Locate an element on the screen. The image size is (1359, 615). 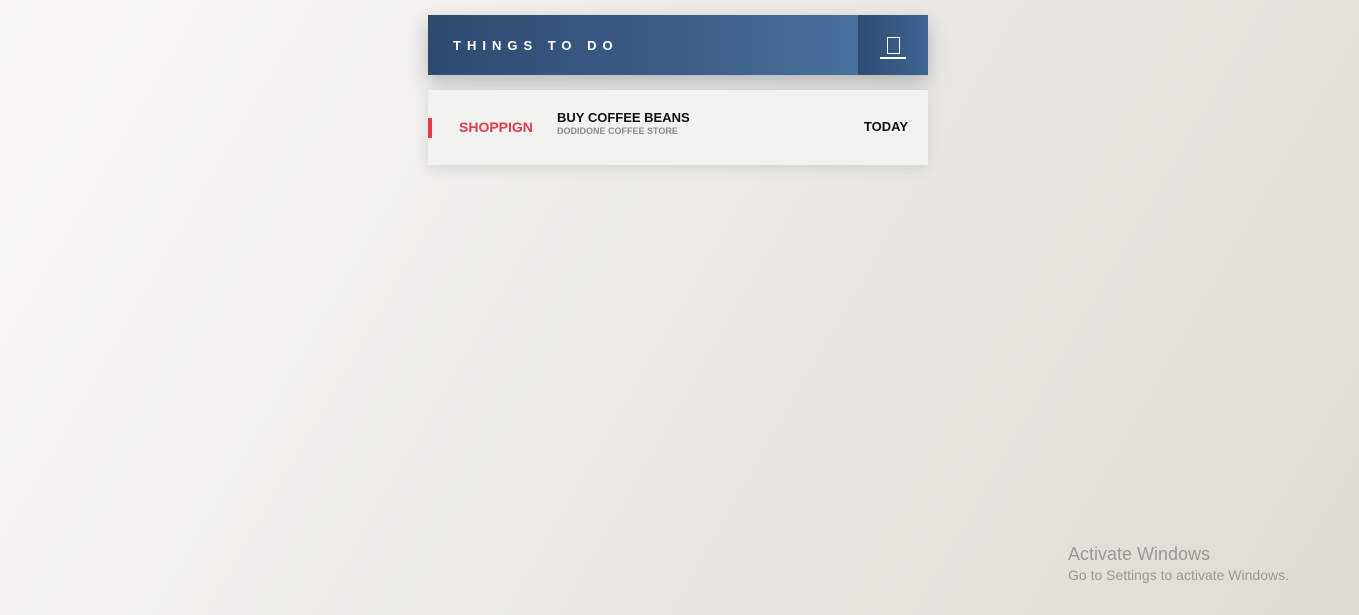
todo-header: THINGS TO DO is located at coordinates (678, 45).